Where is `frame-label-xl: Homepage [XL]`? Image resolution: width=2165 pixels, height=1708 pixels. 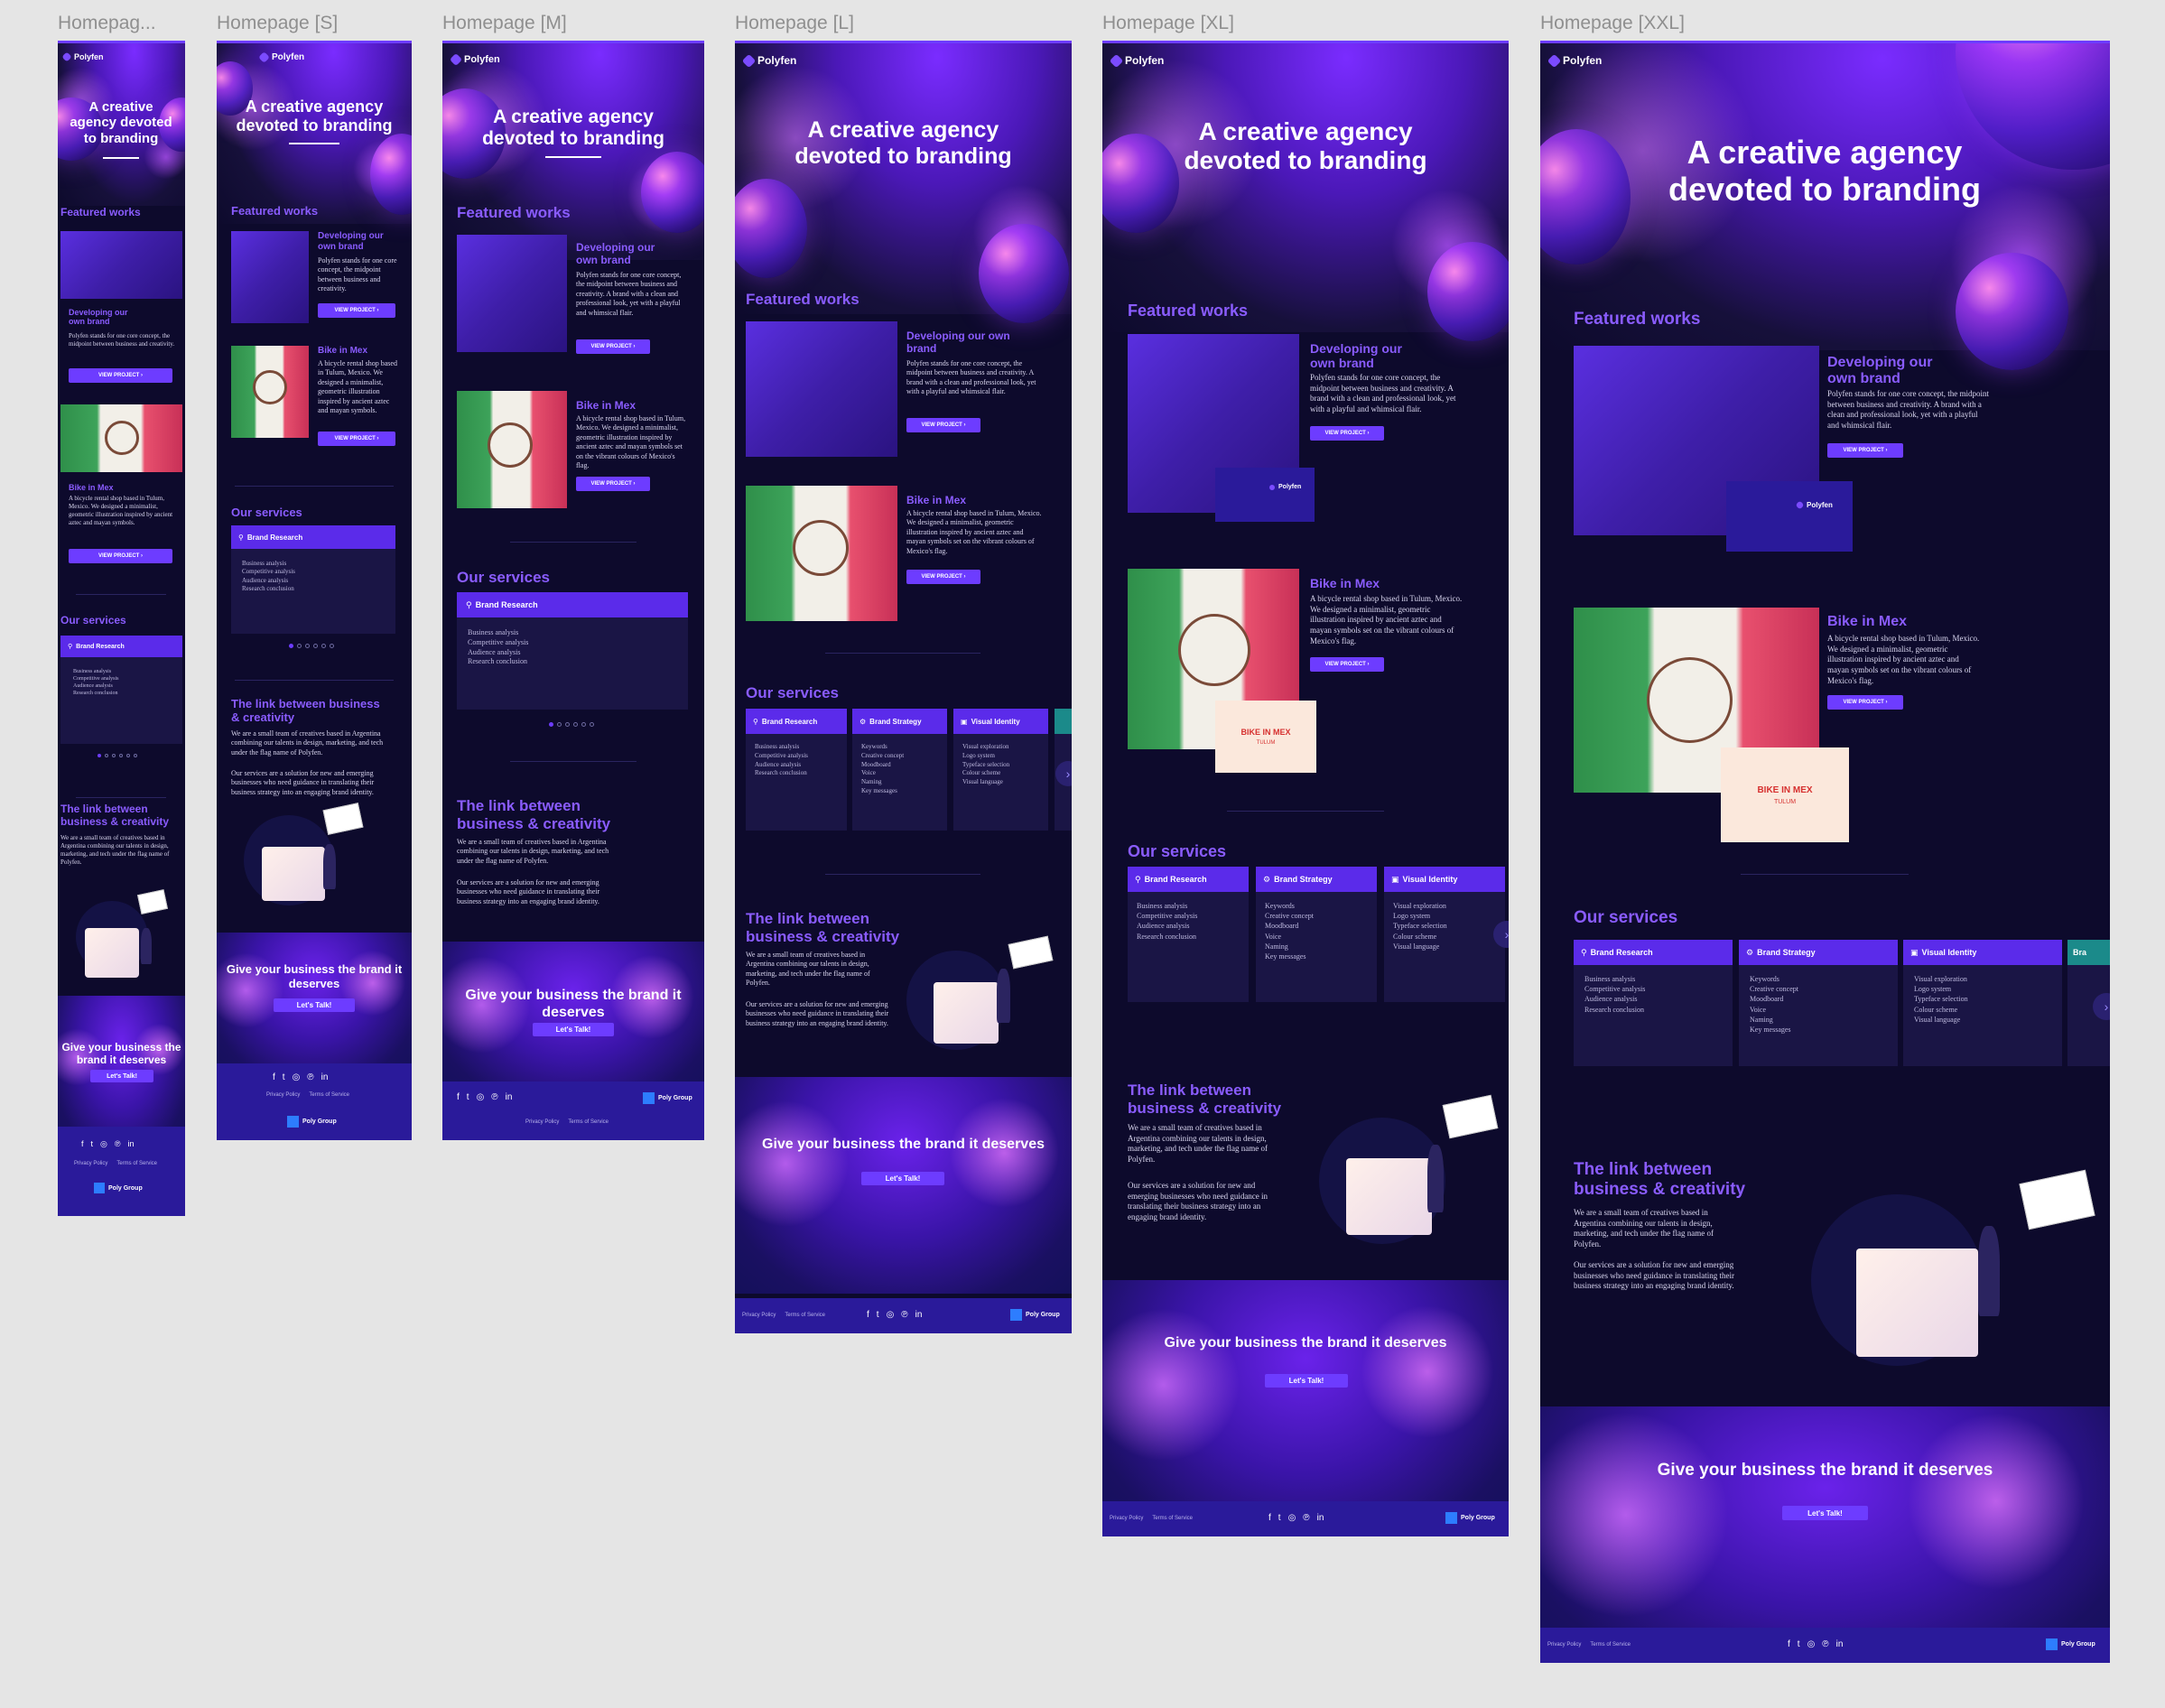 frame-label-xl: Homepage [XL] is located at coordinates (1168, 23).